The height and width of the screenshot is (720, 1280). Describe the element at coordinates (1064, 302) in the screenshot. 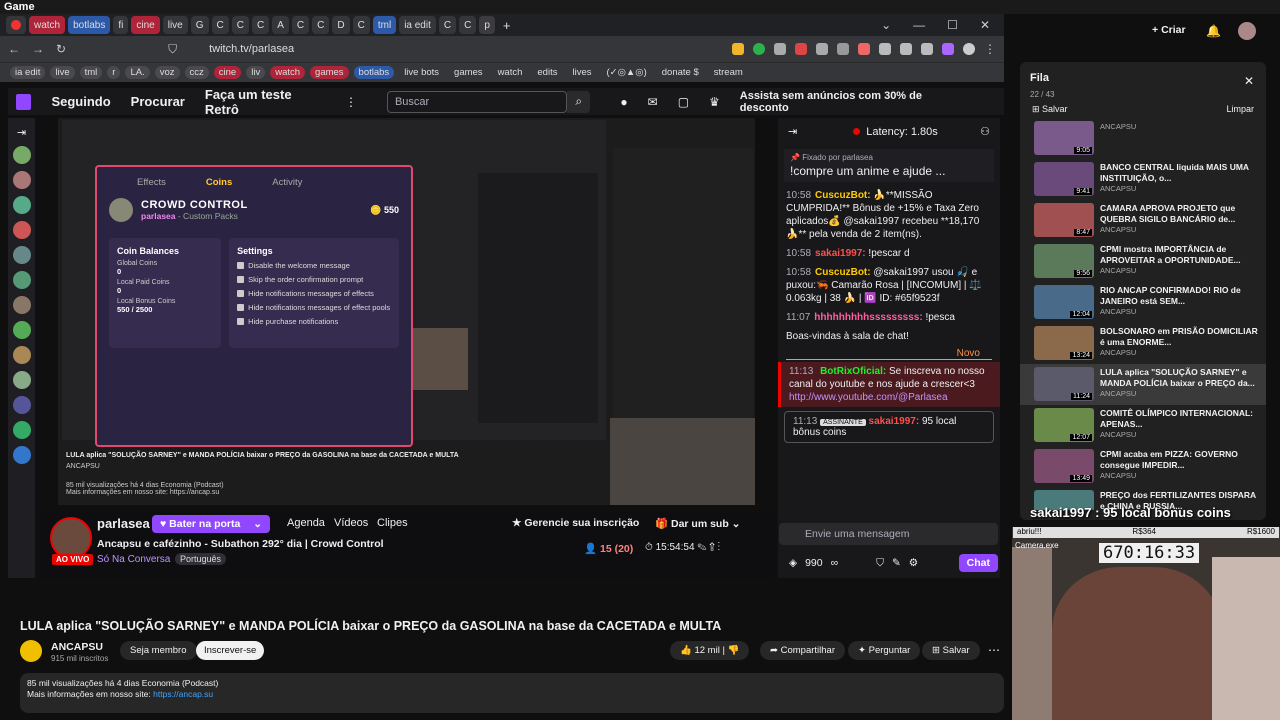

I see `video-thumbnail: 12:04` at that location.